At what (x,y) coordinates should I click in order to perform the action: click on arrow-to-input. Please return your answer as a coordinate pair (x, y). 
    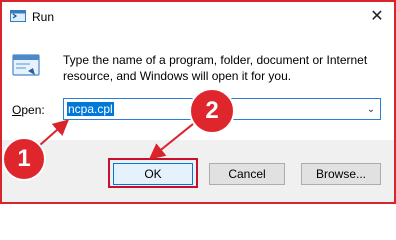
    Looking at the image, I should click on (54, 132).